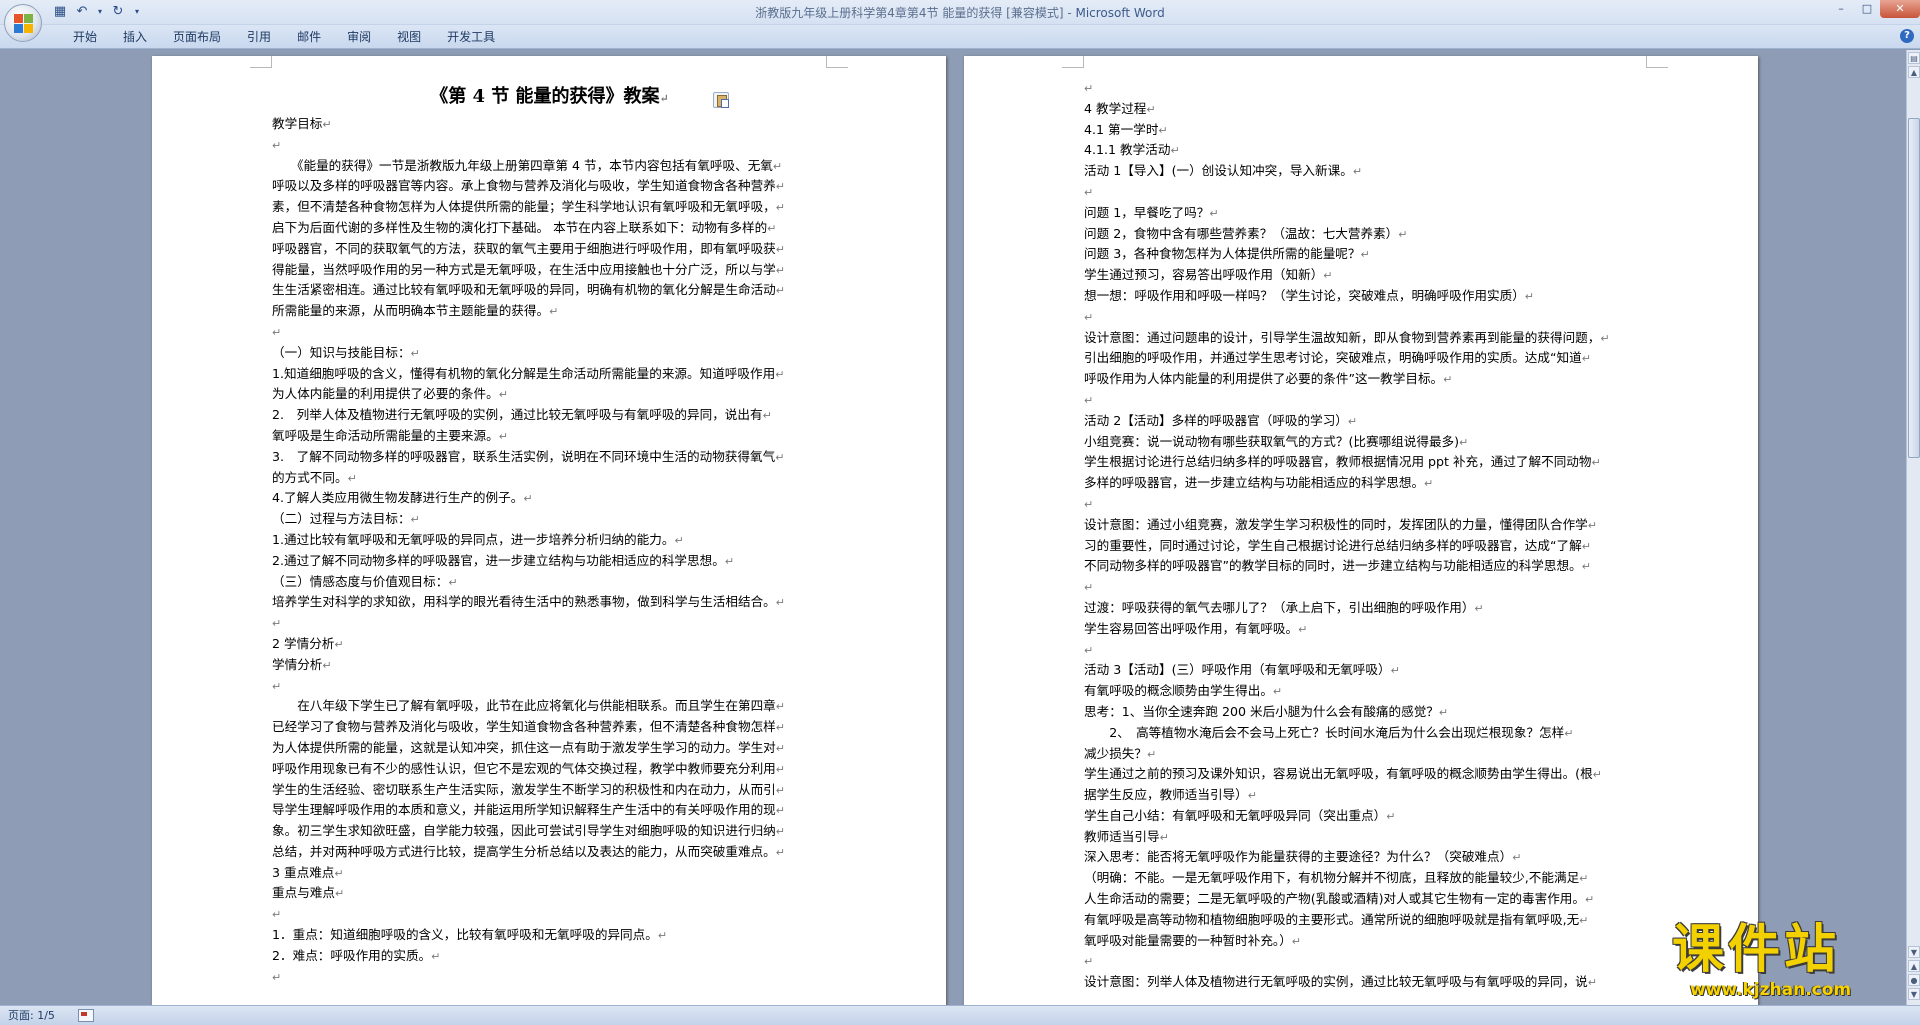 The image size is (1920, 1025). Describe the element at coordinates (549, 519) in the screenshot. I see `text-line: （二）过程与方法目标：↵` at that location.